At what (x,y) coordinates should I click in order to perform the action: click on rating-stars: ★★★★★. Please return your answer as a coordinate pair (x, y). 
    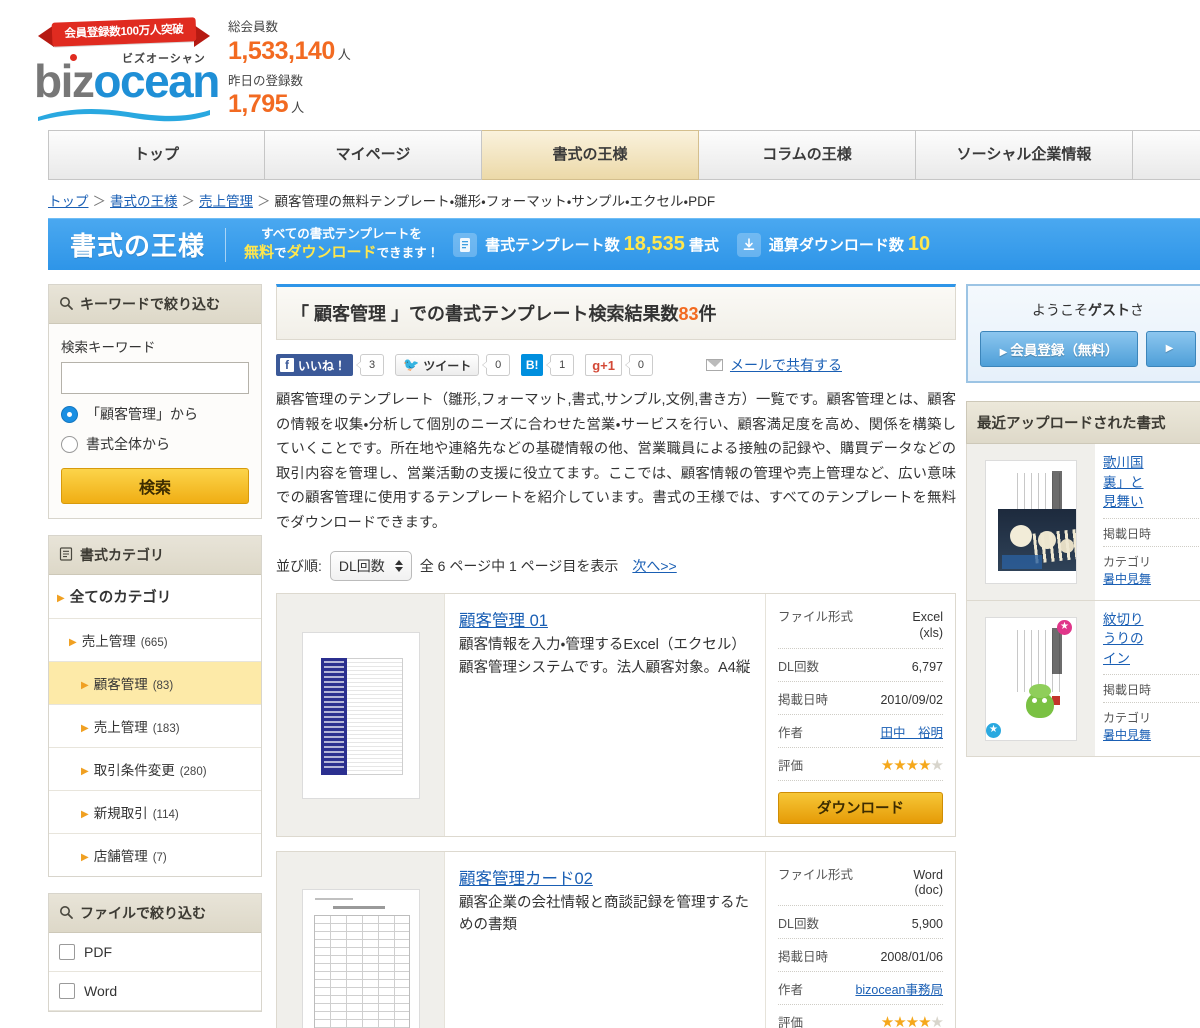
    Looking at the image, I should click on (912, 765).